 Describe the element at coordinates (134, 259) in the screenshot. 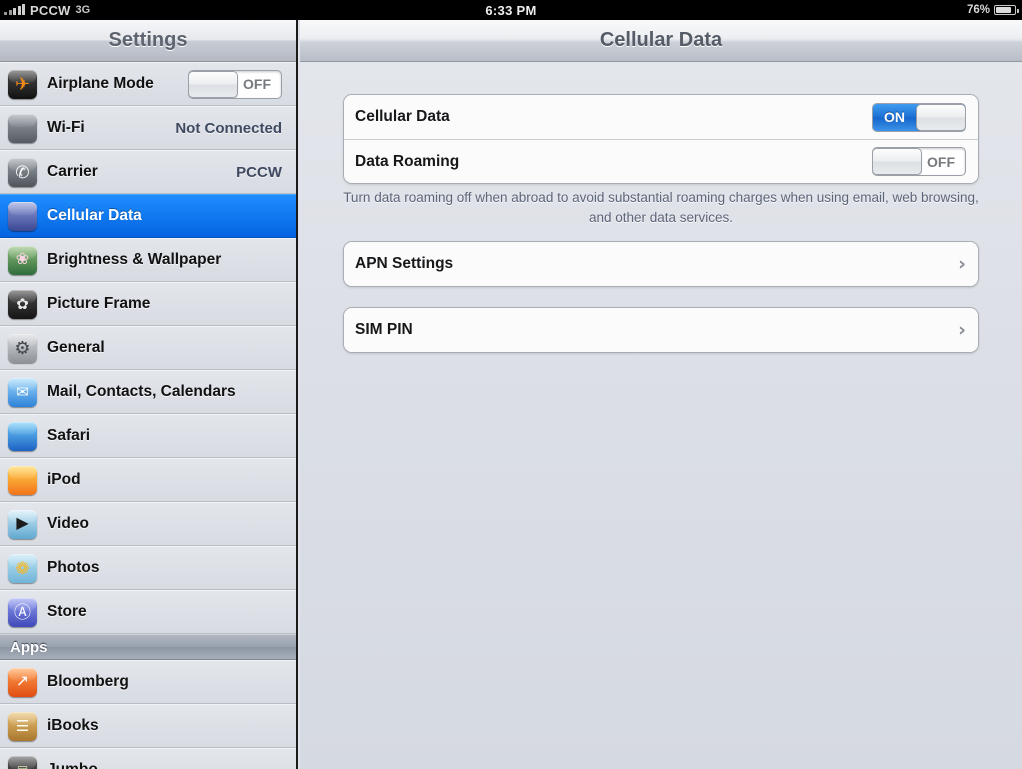

I see `sidebar-item-label: Brightness & Wallpaper` at that location.